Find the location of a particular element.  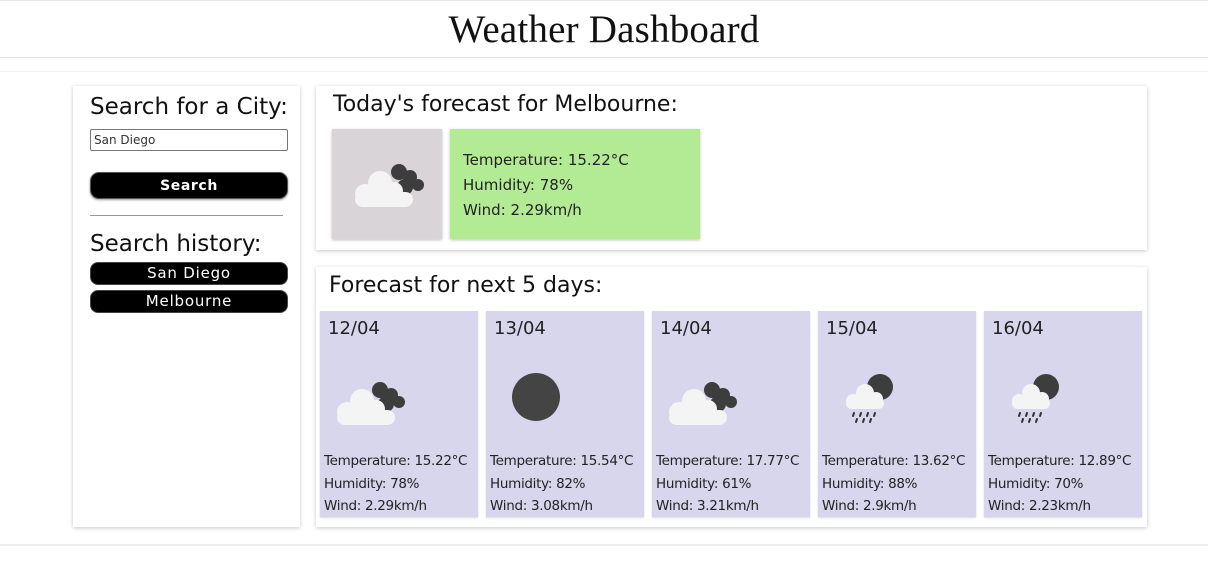

forecast-wind: Wind: 3.08km/h is located at coordinates (541, 506).